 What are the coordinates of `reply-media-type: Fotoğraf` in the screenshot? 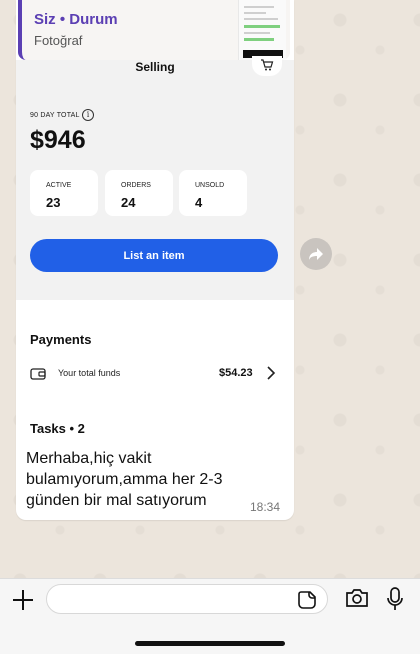 It's located at (58, 40).